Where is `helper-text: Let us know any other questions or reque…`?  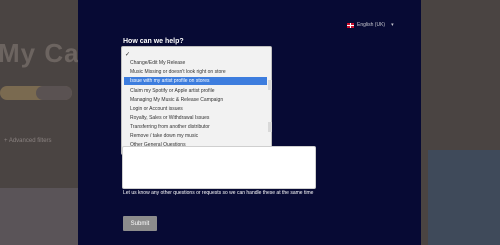
helper-text: Let us know any other questions or reque… is located at coordinates (218, 193).